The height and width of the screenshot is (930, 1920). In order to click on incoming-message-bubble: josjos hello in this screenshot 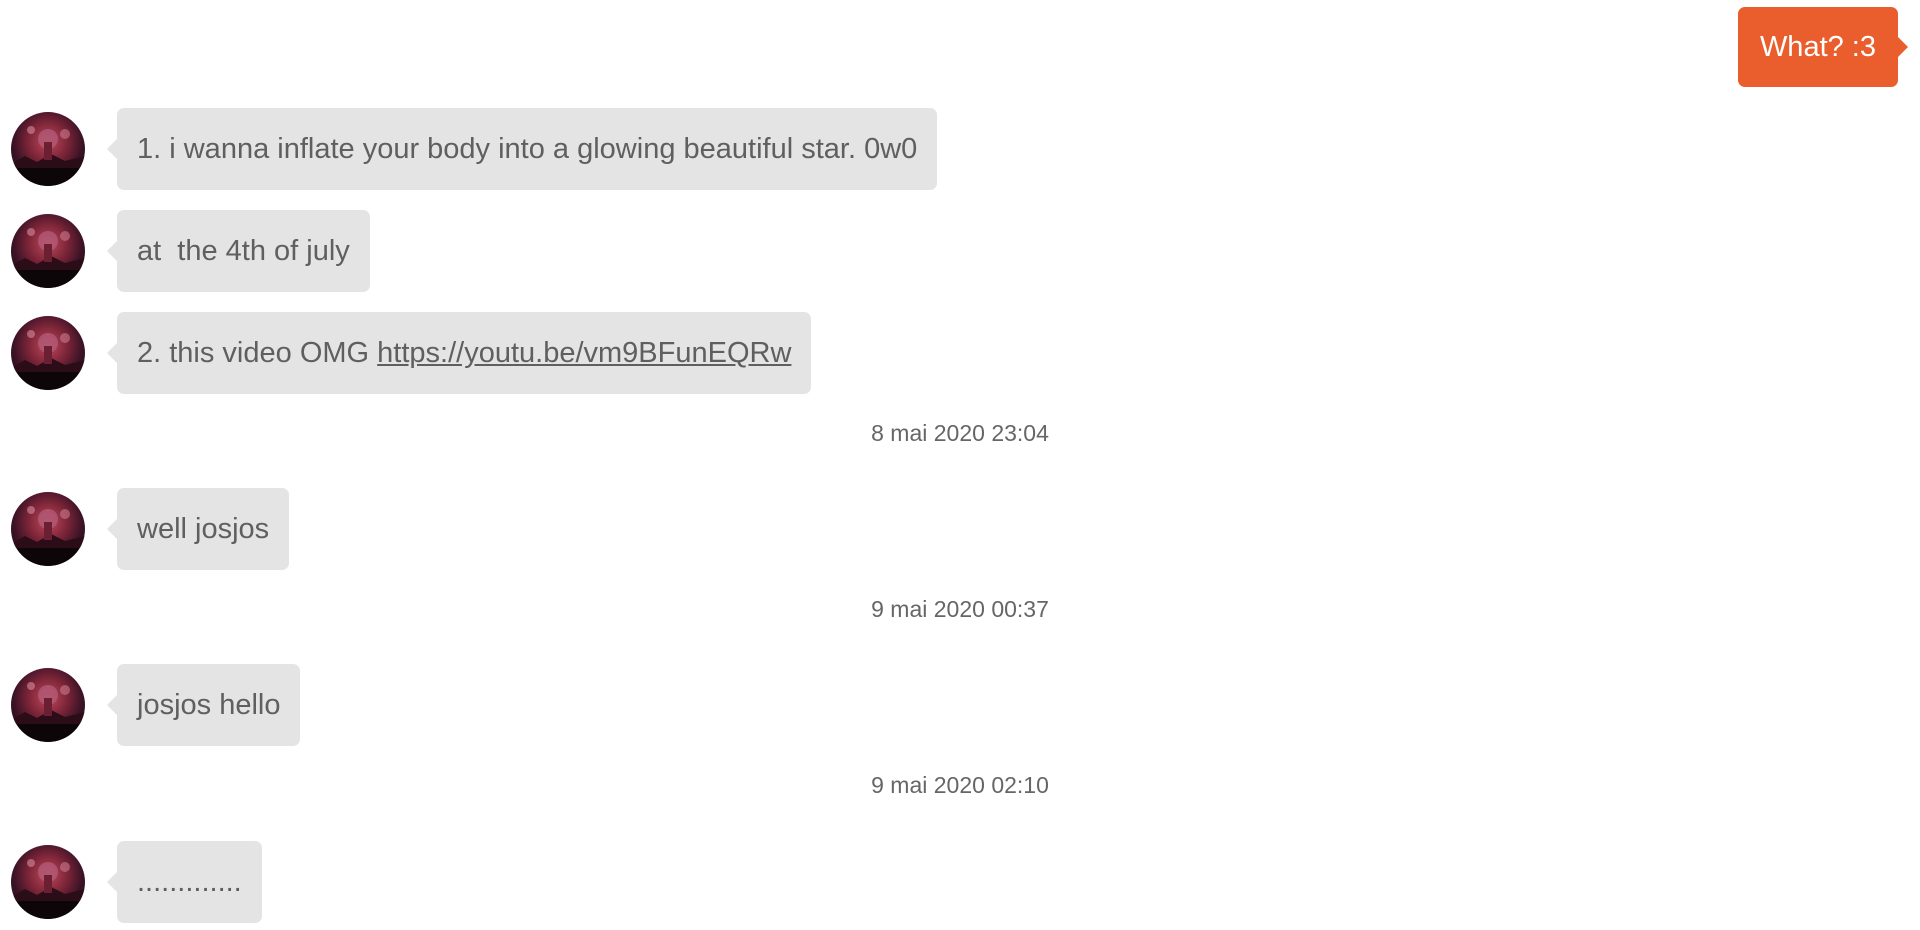, I will do `click(203, 705)`.